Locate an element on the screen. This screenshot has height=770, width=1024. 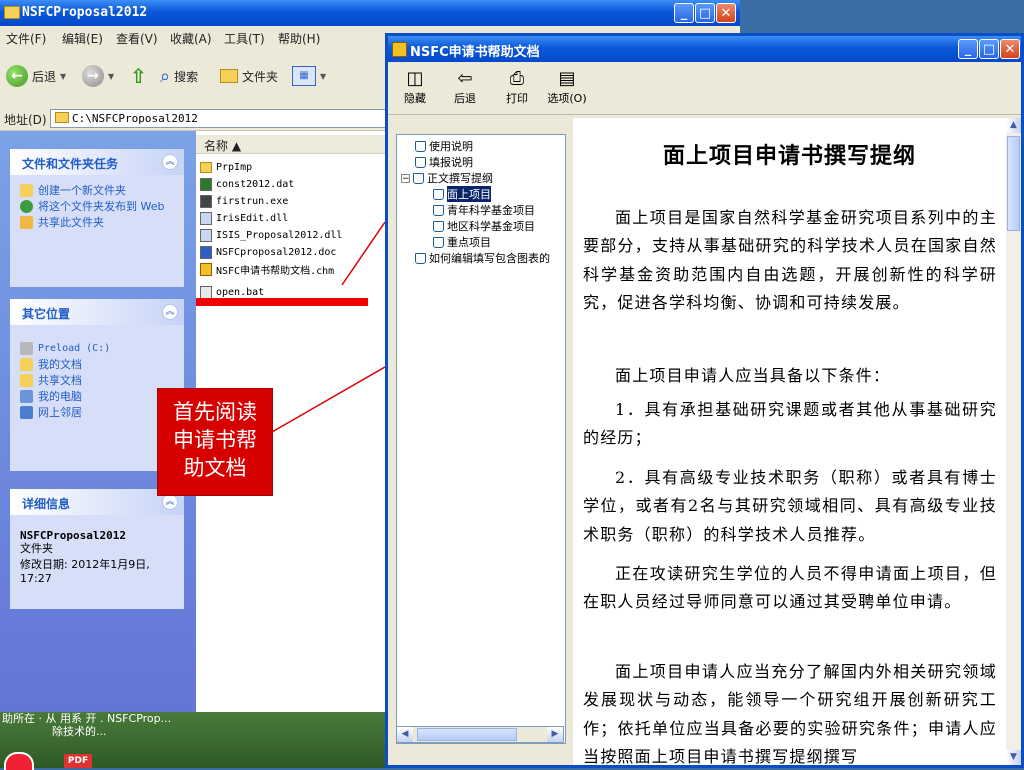
search-button: ⌕ 搜索 is located at coordinates (179, 76).